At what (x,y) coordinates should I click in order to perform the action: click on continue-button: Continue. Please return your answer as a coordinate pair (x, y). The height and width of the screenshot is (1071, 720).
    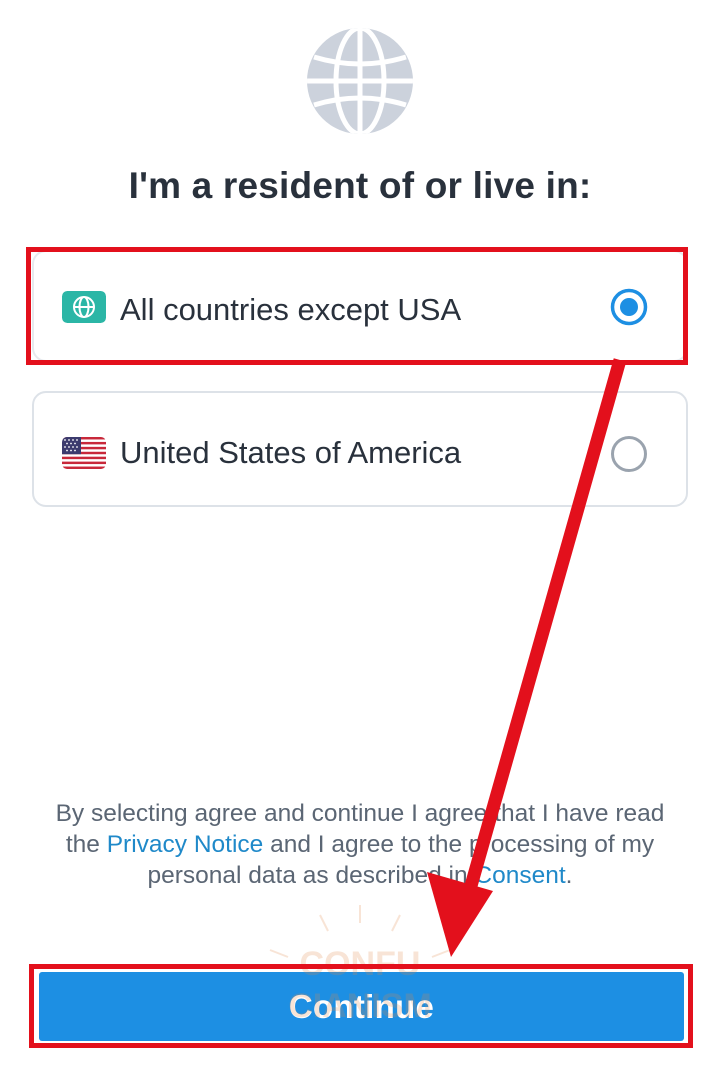
    Looking at the image, I should click on (361, 1006).